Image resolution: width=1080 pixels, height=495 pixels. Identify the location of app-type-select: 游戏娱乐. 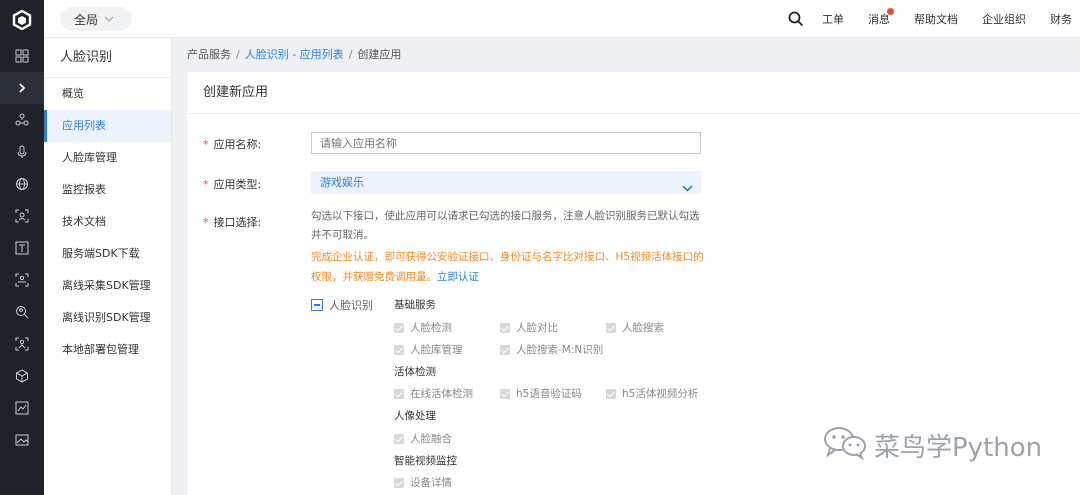
(506, 182).